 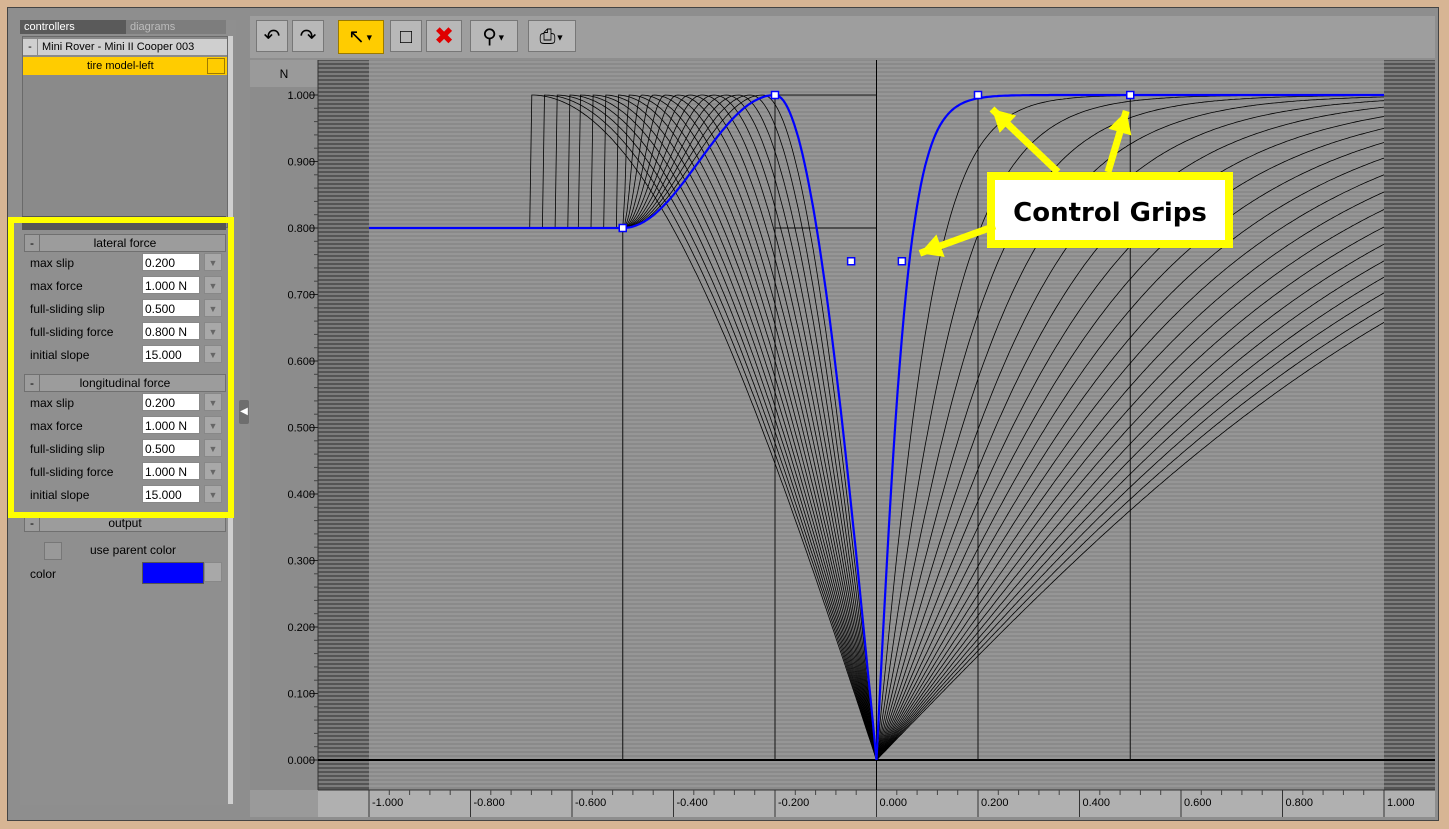 What do you see at coordinates (284, 803) in the screenshot?
I see `corner-cell` at bounding box center [284, 803].